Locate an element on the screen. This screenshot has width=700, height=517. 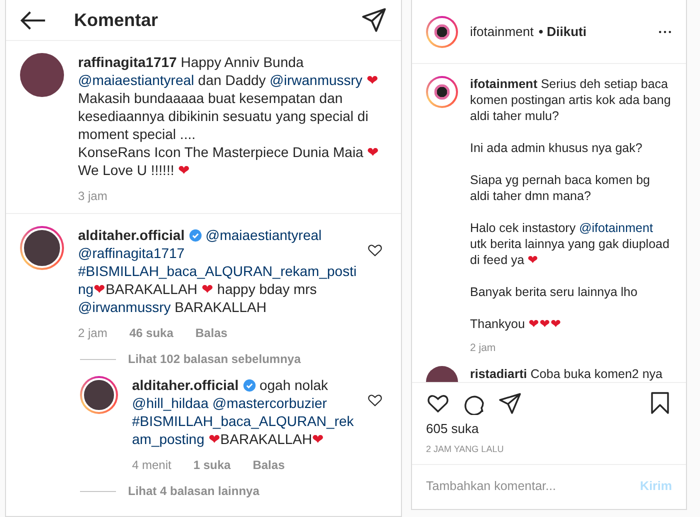
comment-text: alditaher.official ogah nolak @hill_hildaa @mastercorbuzier #BISMILLAH_baca_ALQURAN_rekam_posting ❤BARAKALLAH❤ is located at coordinates (243, 412).